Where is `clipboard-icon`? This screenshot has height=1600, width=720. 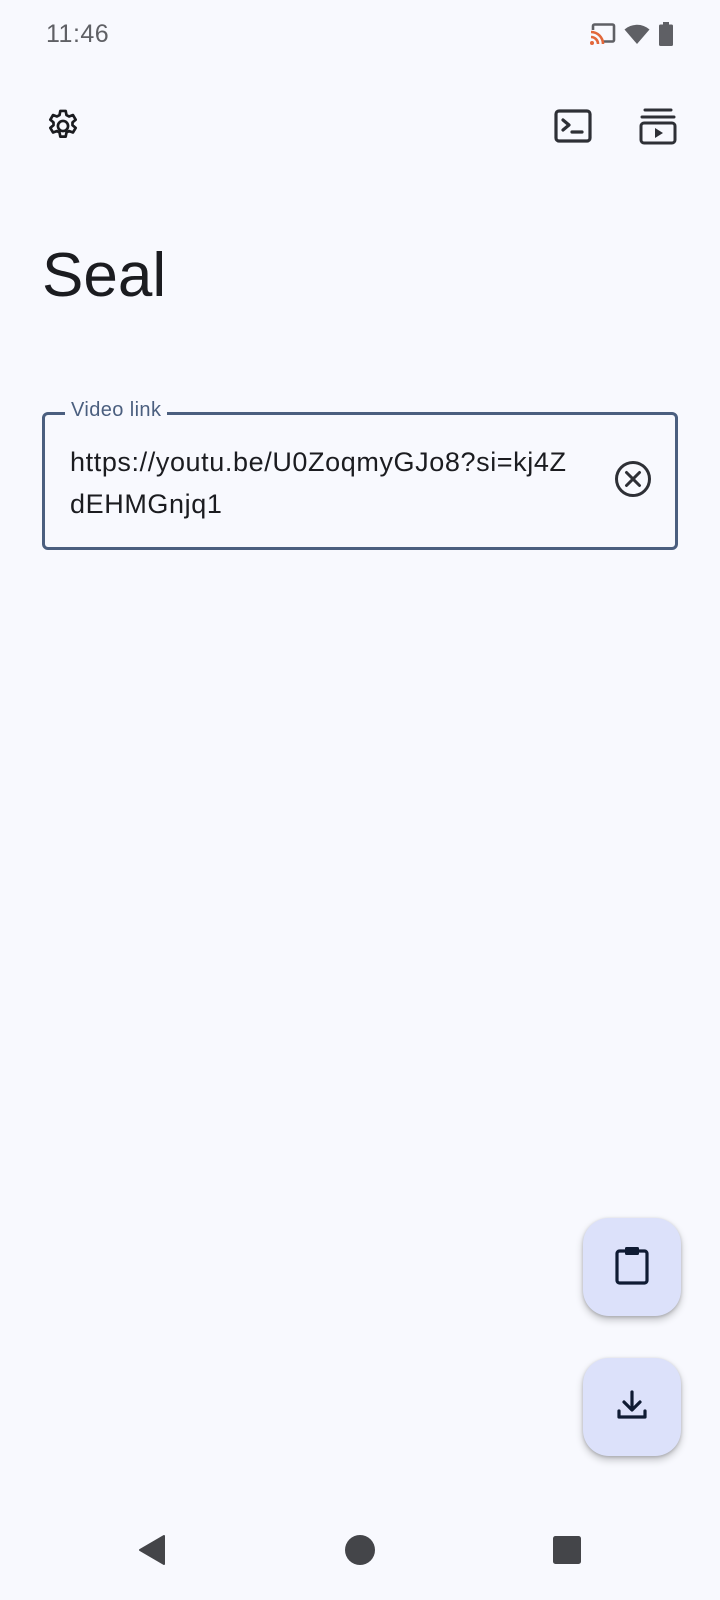 clipboard-icon is located at coordinates (632, 1267).